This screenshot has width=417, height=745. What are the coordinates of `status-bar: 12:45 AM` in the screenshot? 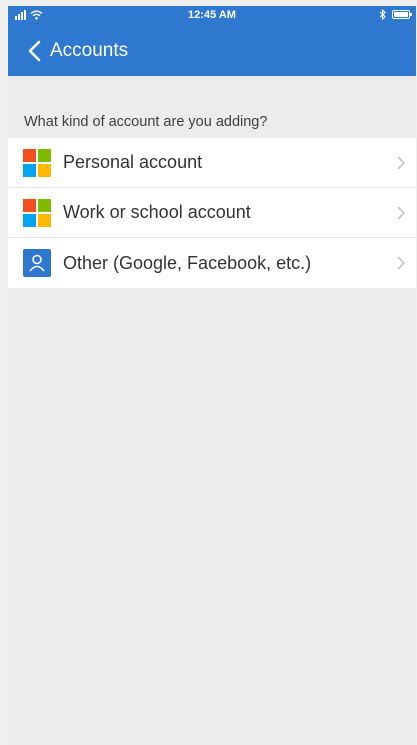 It's located at (212, 16).